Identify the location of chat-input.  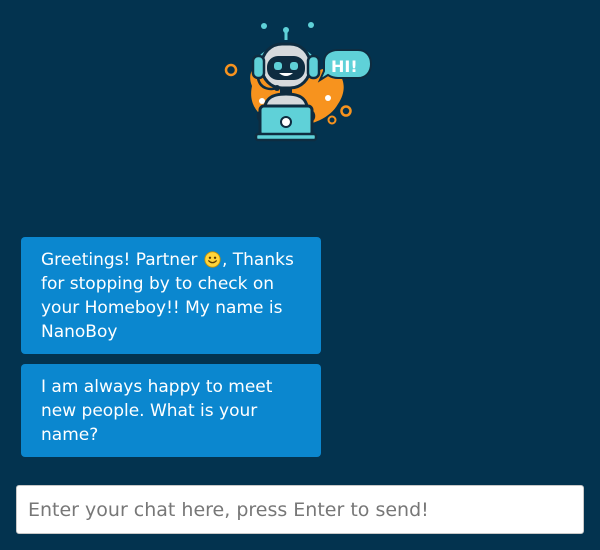
(300, 509).